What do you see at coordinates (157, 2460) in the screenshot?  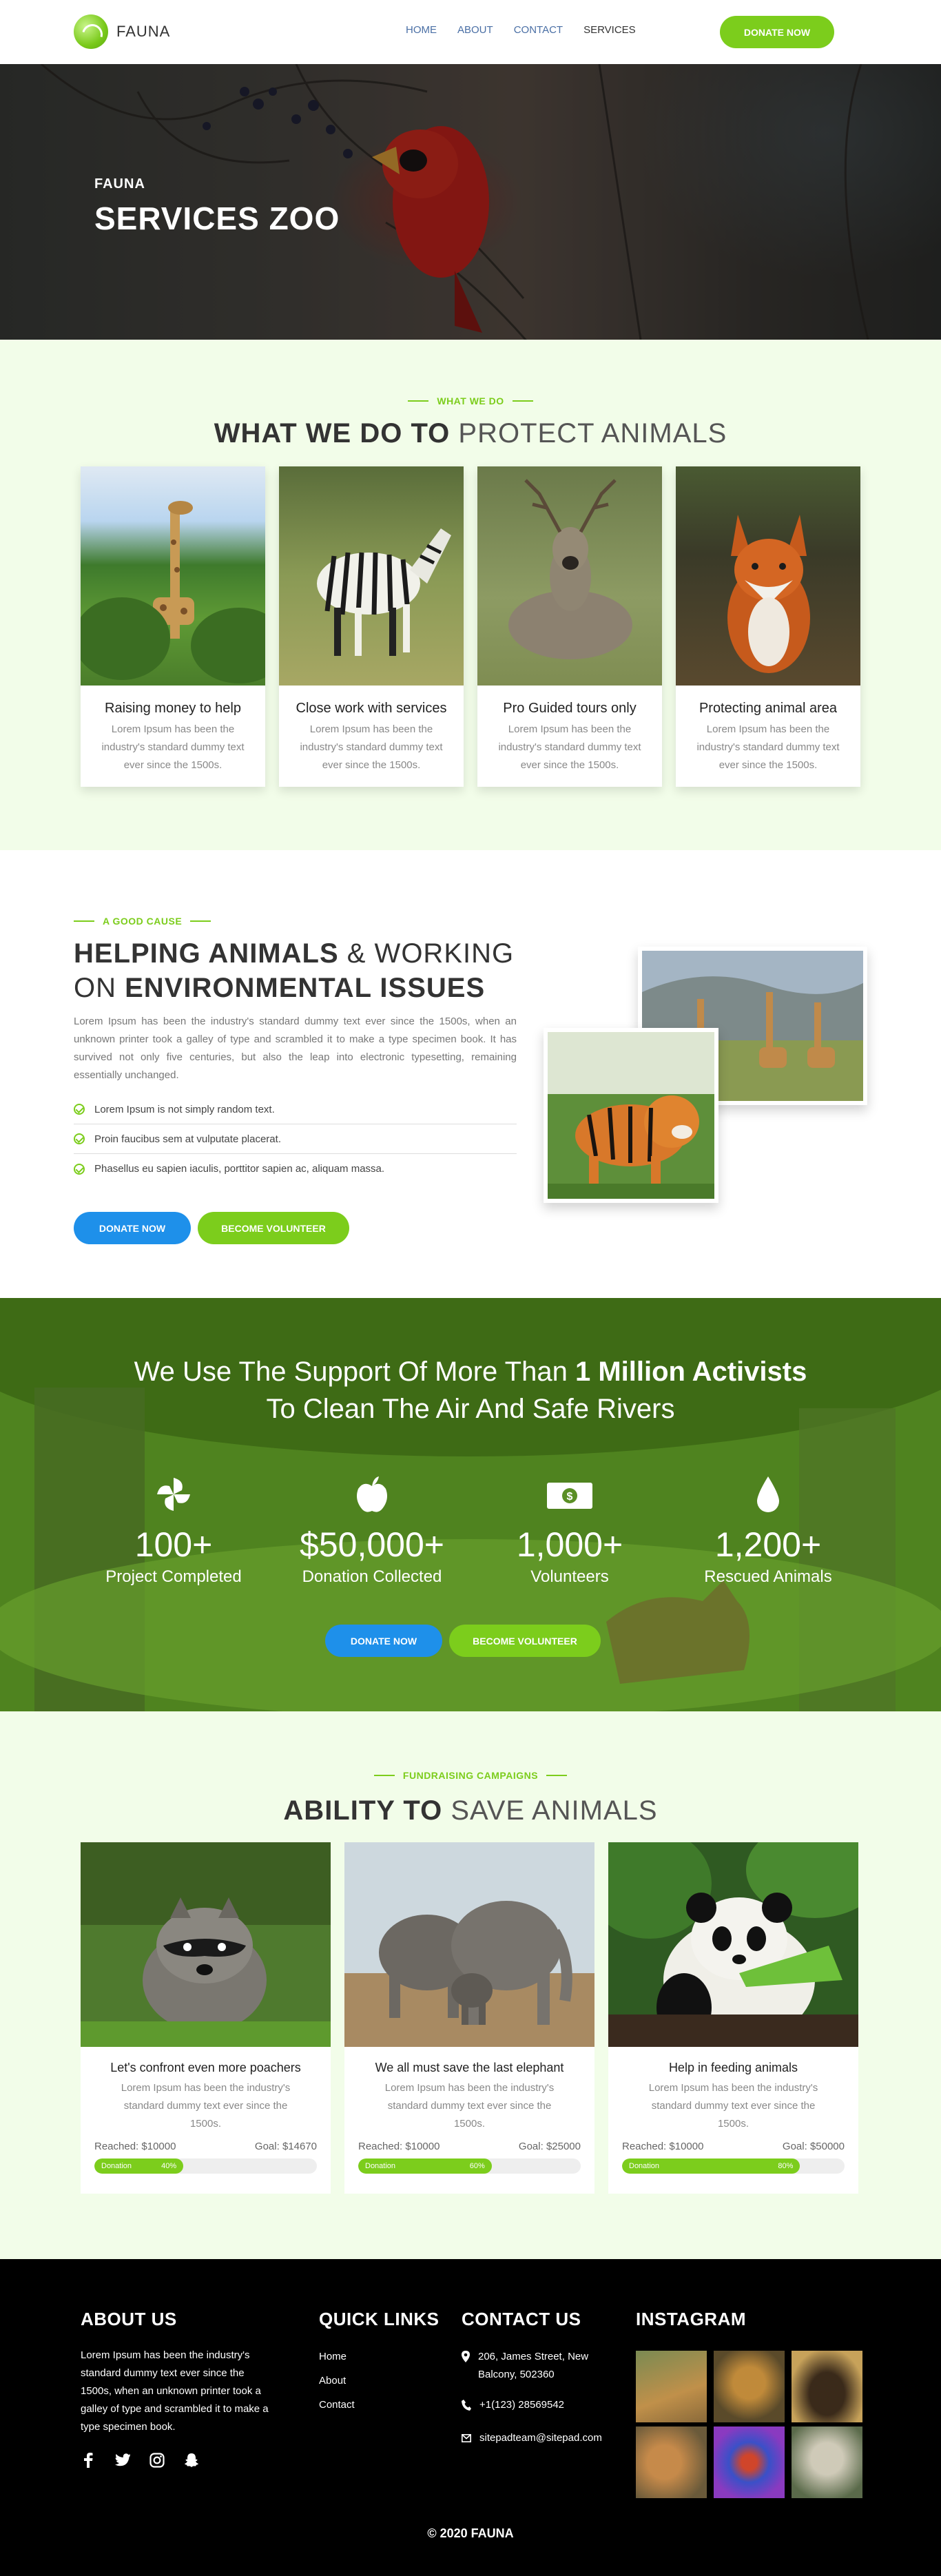 I see `instagram-icon` at bounding box center [157, 2460].